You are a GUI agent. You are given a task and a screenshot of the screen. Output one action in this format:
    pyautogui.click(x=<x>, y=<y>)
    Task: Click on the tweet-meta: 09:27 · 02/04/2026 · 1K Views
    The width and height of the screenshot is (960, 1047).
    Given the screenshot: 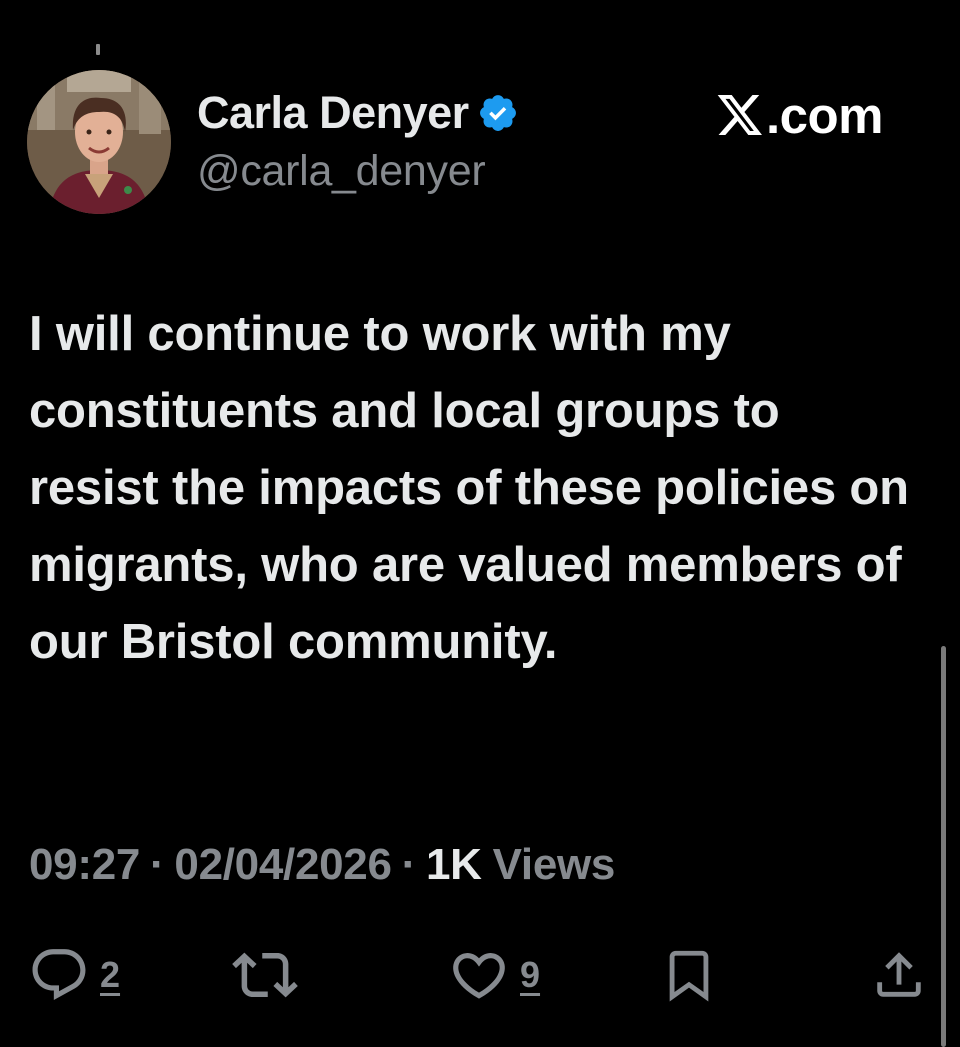 What is the action you would take?
    pyautogui.click(x=322, y=865)
    